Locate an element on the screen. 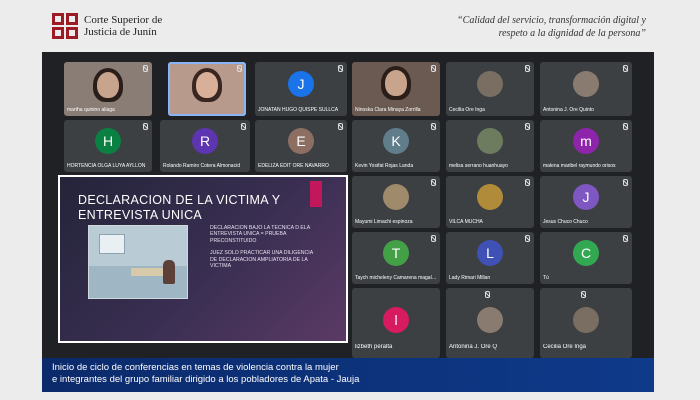 Image resolution: width=700 pixels, height=400 pixels. participant-name: Tú is located at coordinates (546, 278).